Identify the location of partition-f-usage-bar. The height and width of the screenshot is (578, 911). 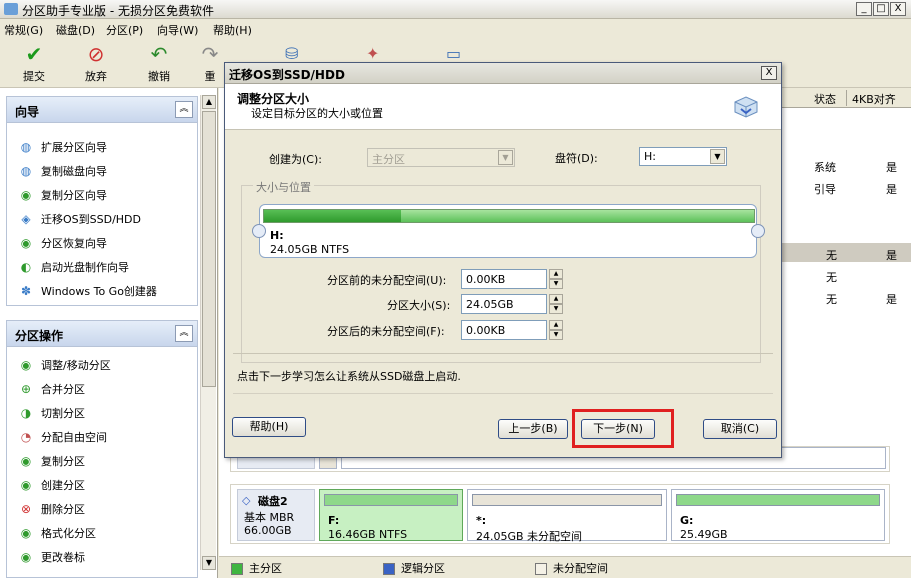
(391, 500).